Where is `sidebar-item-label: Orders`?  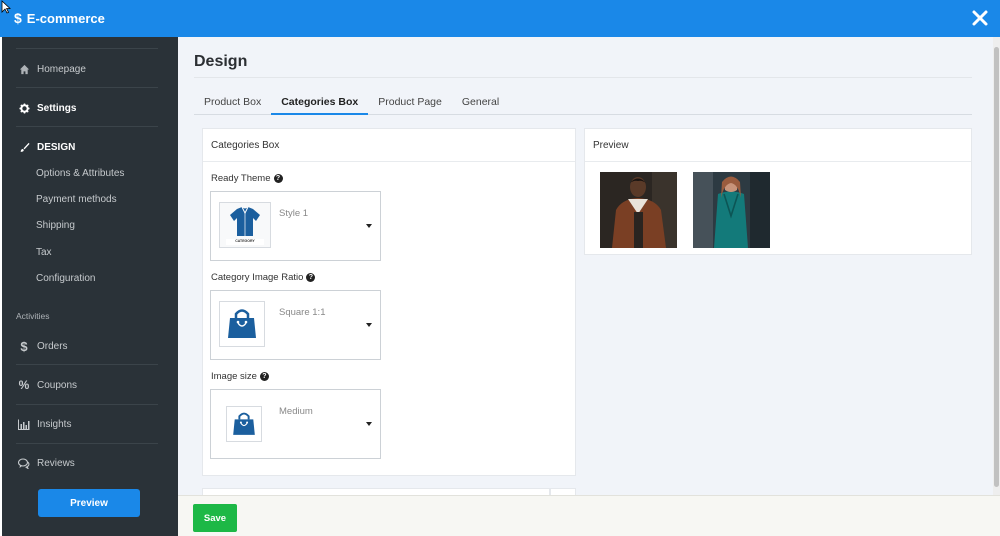
sidebar-item-label: Orders is located at coordinates (52, 346).